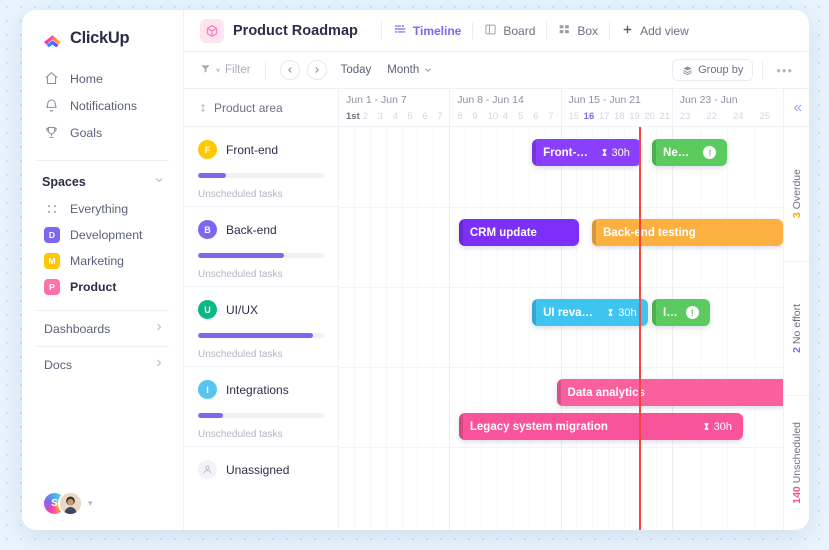  I want to click on bar-label: CRM update, so click(503, 232).